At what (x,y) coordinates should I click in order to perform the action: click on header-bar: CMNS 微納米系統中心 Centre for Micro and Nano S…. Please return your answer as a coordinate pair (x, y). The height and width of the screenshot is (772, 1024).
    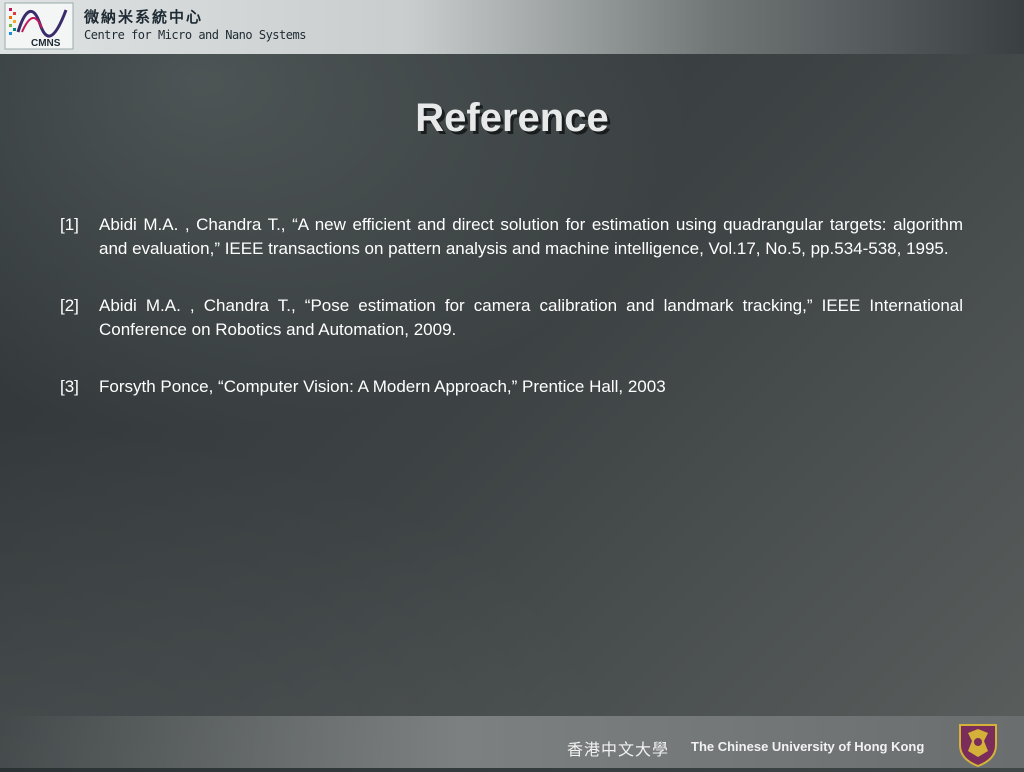
    Looking at the image, I should click on (512, 27).